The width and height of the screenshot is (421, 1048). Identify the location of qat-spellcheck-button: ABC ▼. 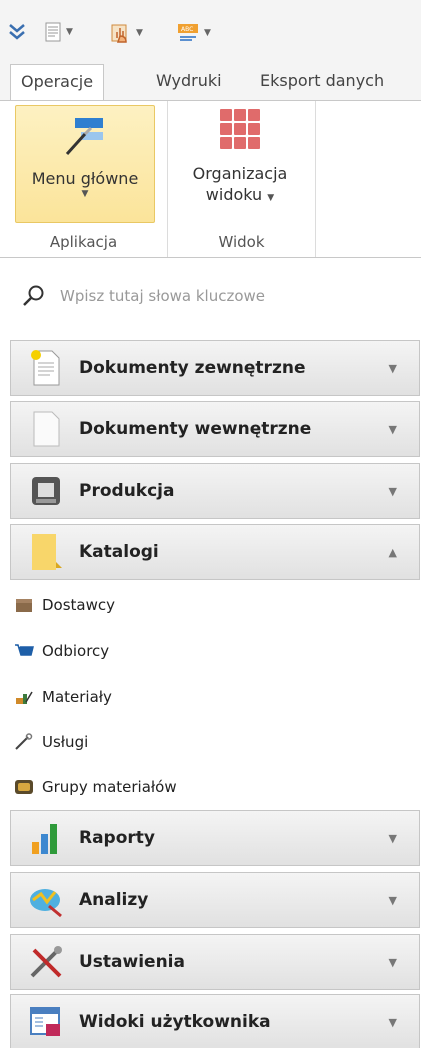
(193, 33).